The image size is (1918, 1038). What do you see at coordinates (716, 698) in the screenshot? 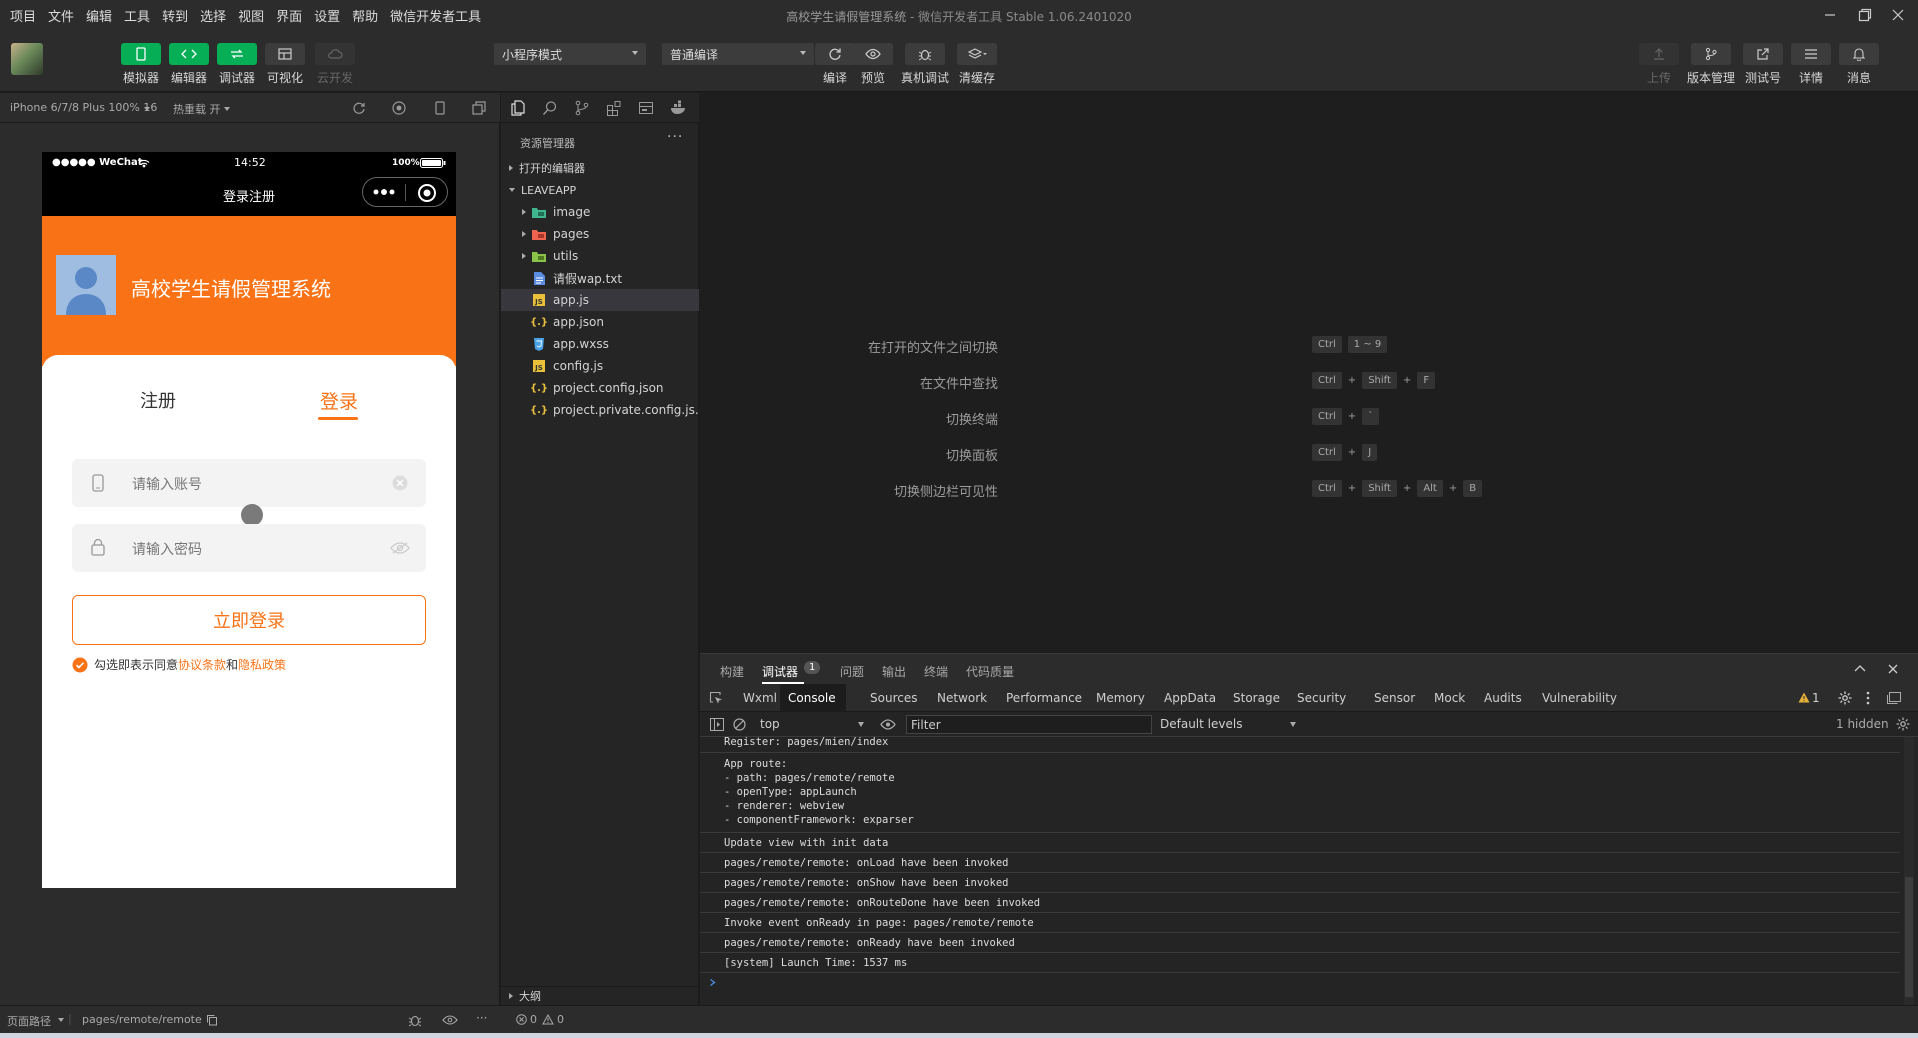
I see `inspect-icon` at bounding box center [716, 698].